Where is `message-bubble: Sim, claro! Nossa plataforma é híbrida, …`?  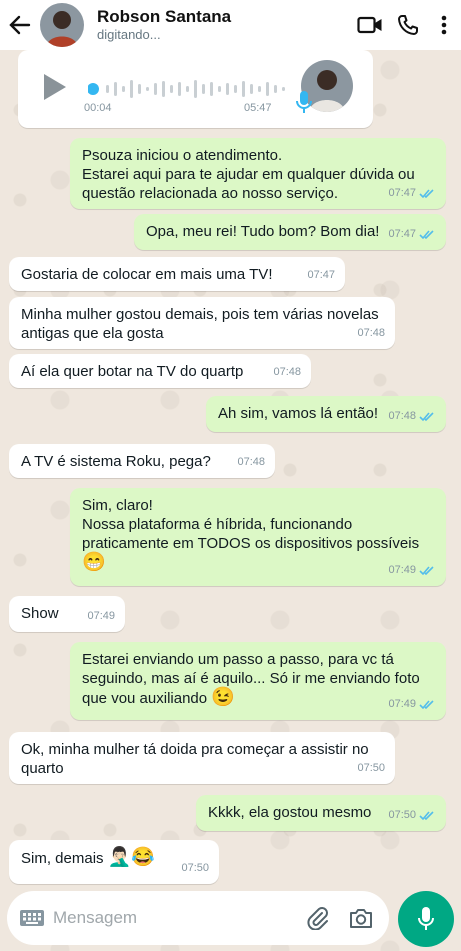 message-bubble: Sim, claro! Nossa plataforma é híbrida, … is located at coordinates (258, 537).